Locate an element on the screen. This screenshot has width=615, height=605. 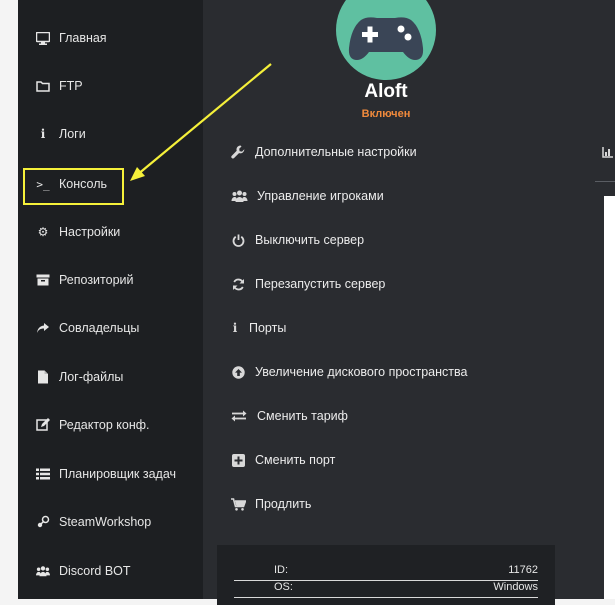
sidebar-item-label: Совладельцы is located at coordinates (99, 328).